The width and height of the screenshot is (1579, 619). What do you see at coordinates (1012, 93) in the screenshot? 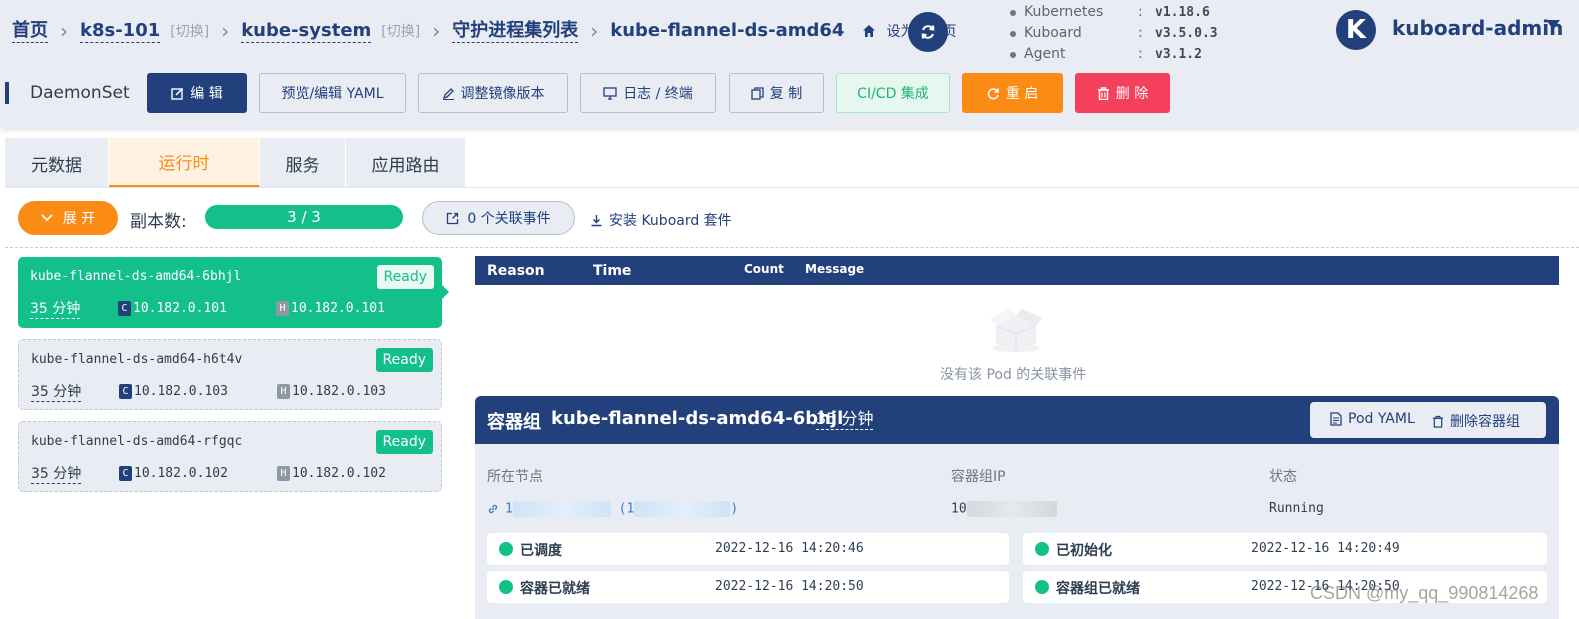
I see `restart-button: 重 启` at bounding box center [1012, 93].